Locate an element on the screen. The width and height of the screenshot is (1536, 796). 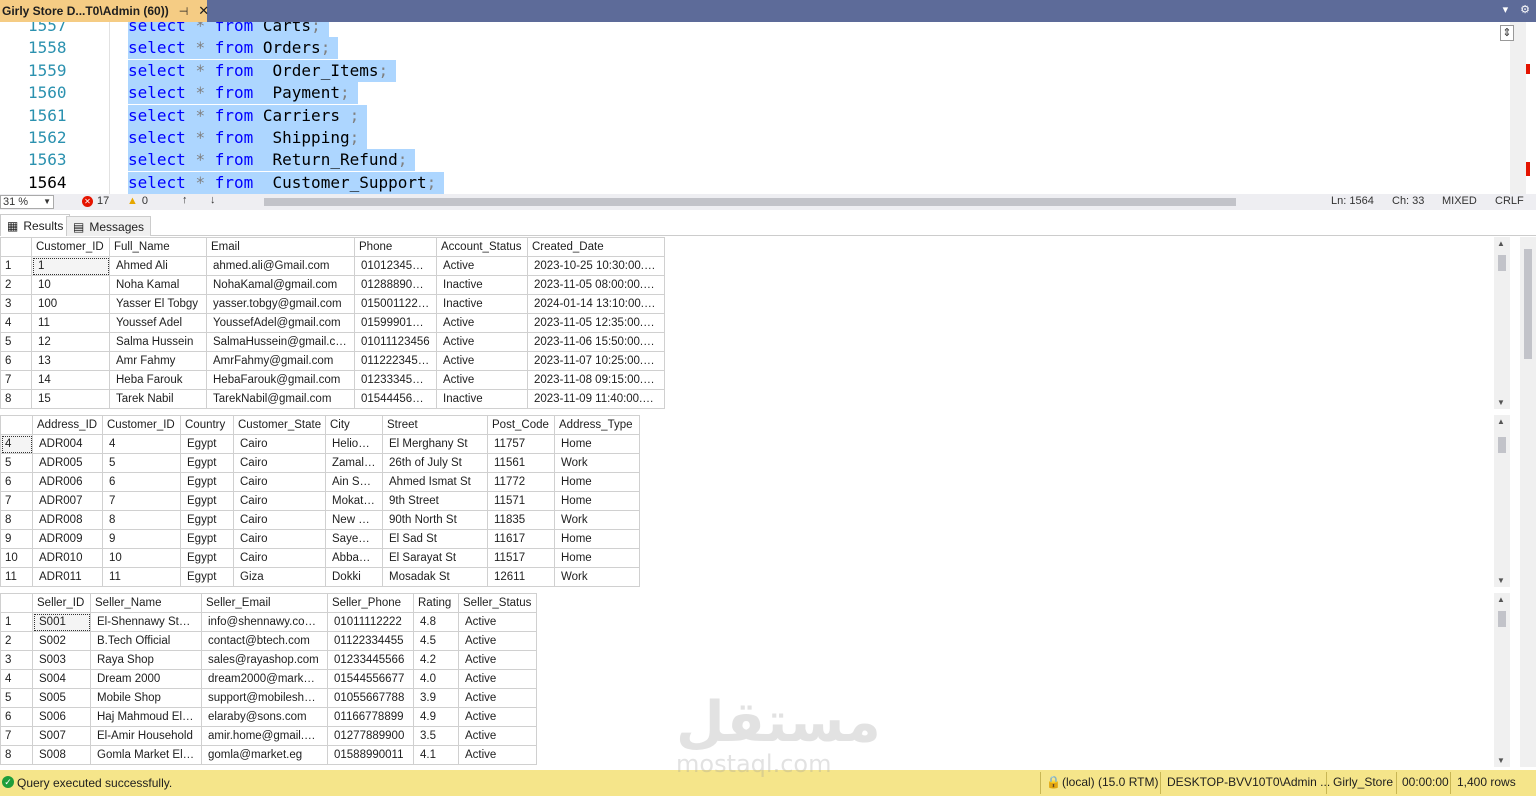
table-cell: 01544456789 is located at coordinates (395, 399).